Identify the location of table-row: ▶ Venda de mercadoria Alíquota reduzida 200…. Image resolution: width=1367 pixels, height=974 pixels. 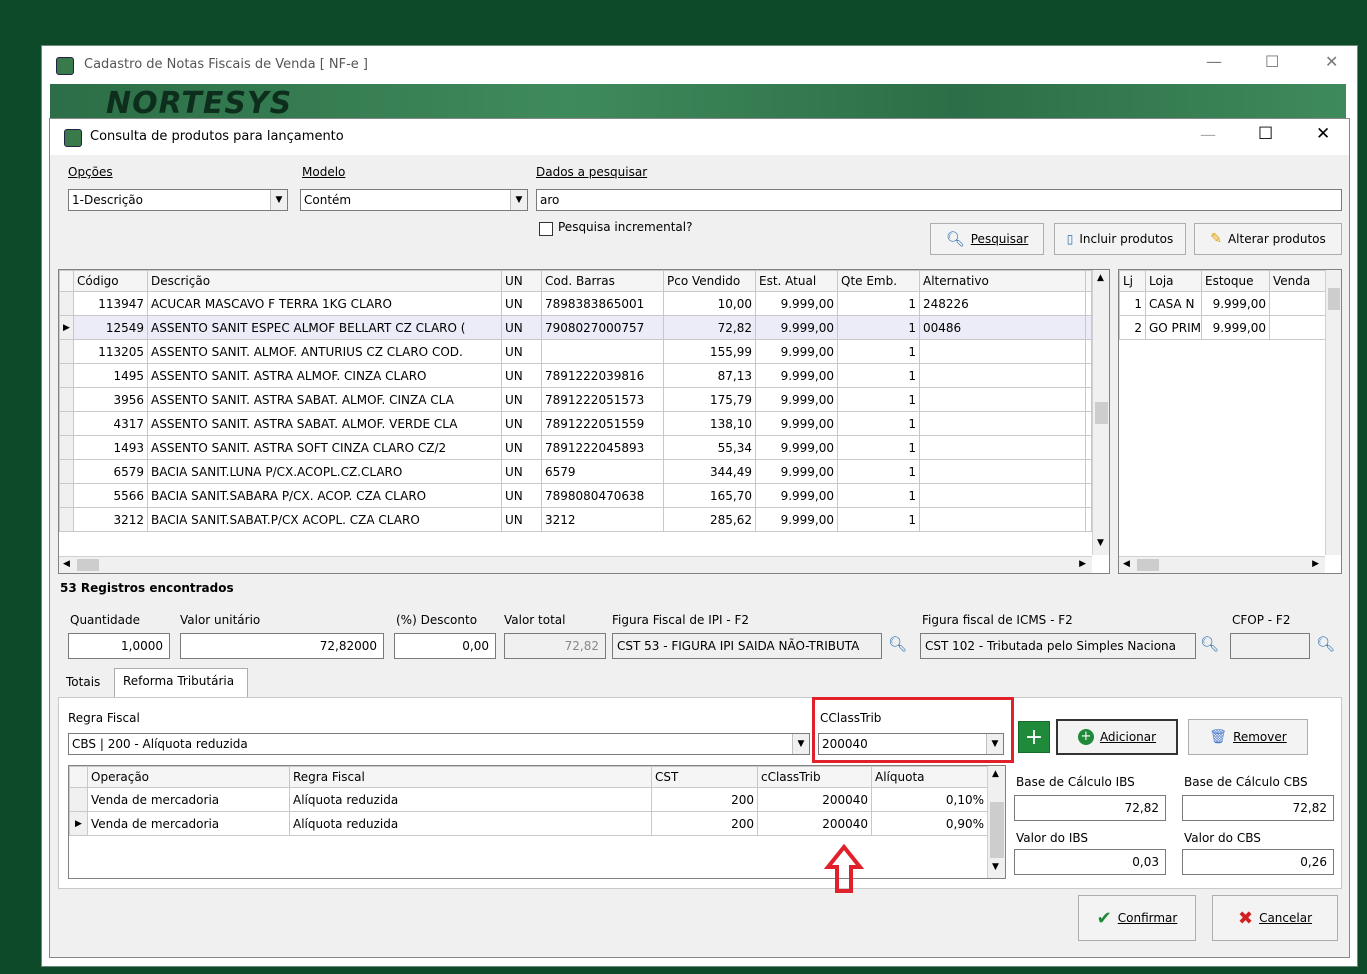
(528, 823).